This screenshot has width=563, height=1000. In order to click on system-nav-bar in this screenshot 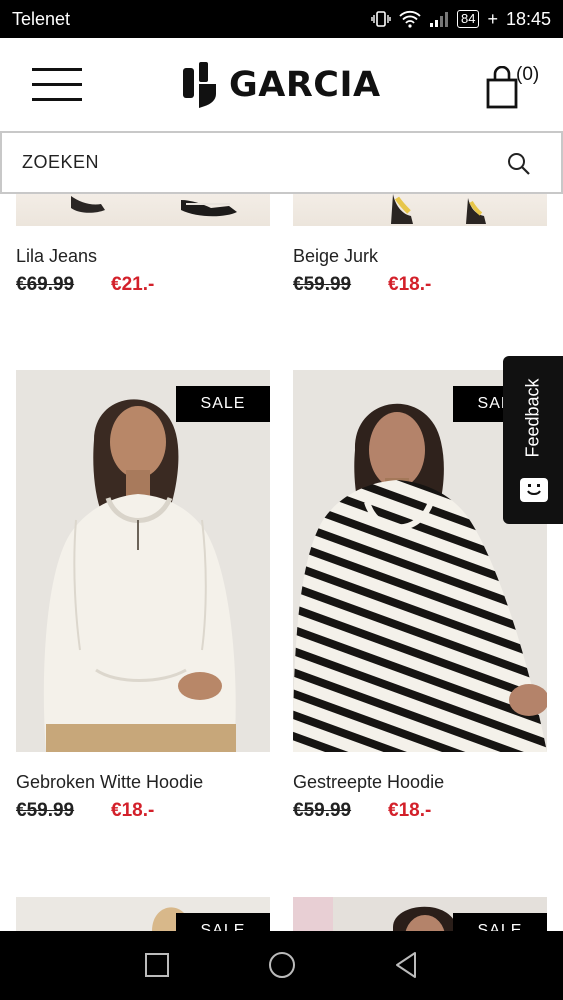, I will do `click(281, 965)`.